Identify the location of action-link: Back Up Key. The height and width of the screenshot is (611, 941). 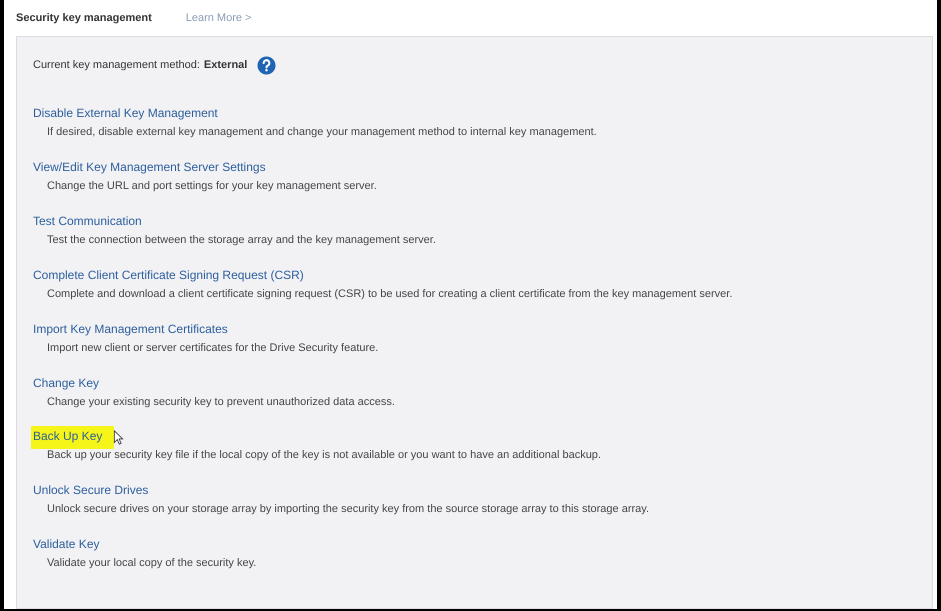
(72, 437).